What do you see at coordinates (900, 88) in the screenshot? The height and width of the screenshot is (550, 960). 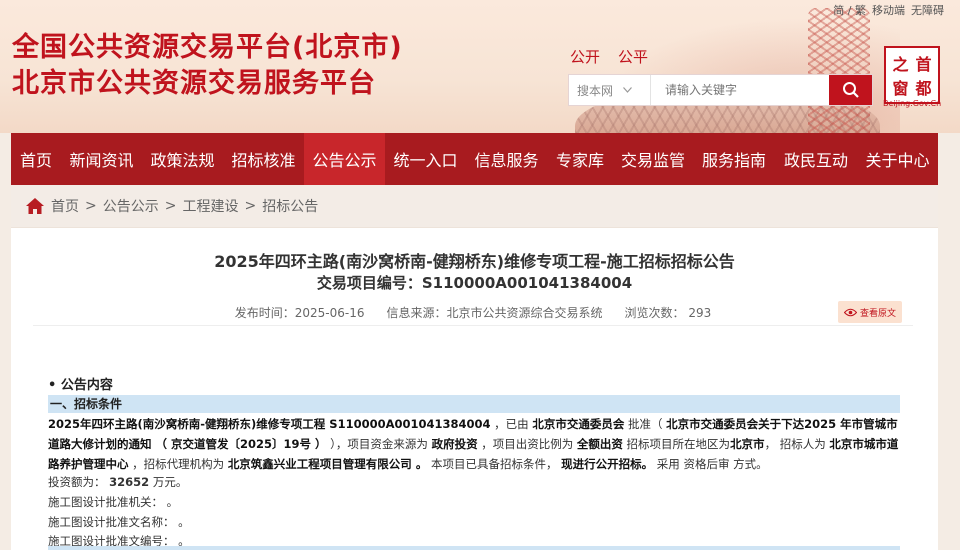 I see `logo-char: 窗` at bounding box center [900, 88].